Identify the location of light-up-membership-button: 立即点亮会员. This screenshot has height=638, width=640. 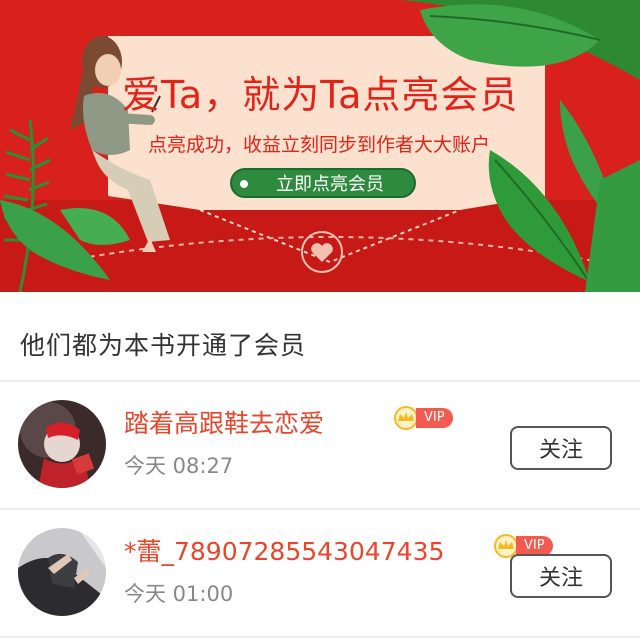
(323, 183).